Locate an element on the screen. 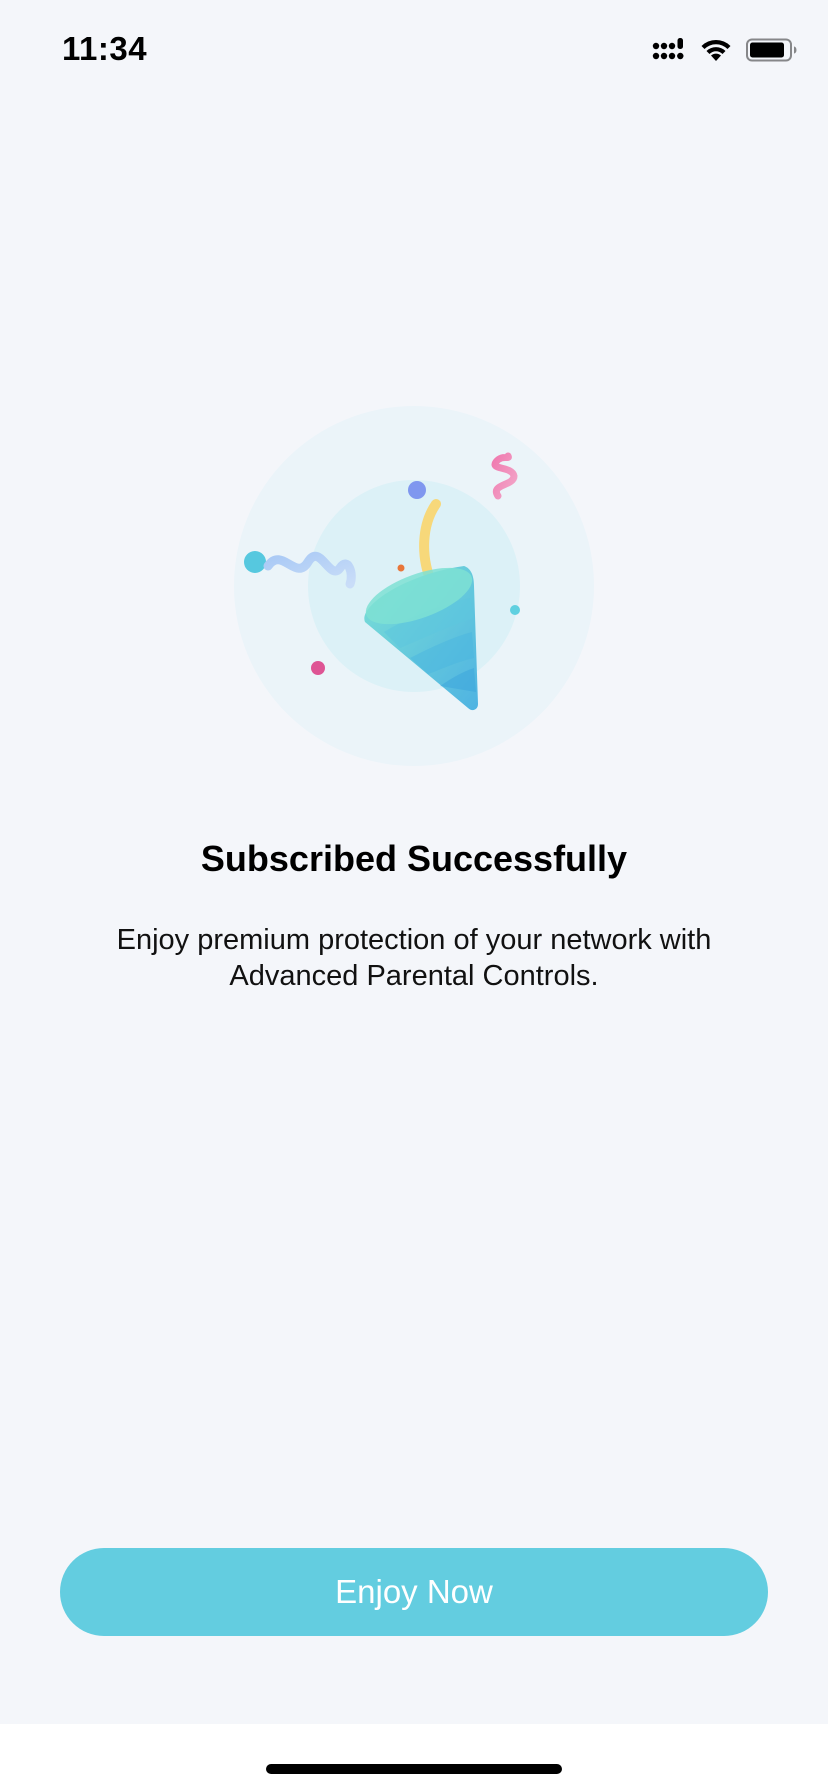 This screenshot has height=1792, width=828. enjoy-now-button: Enjoy Now is located at coordinates (414, 1592).